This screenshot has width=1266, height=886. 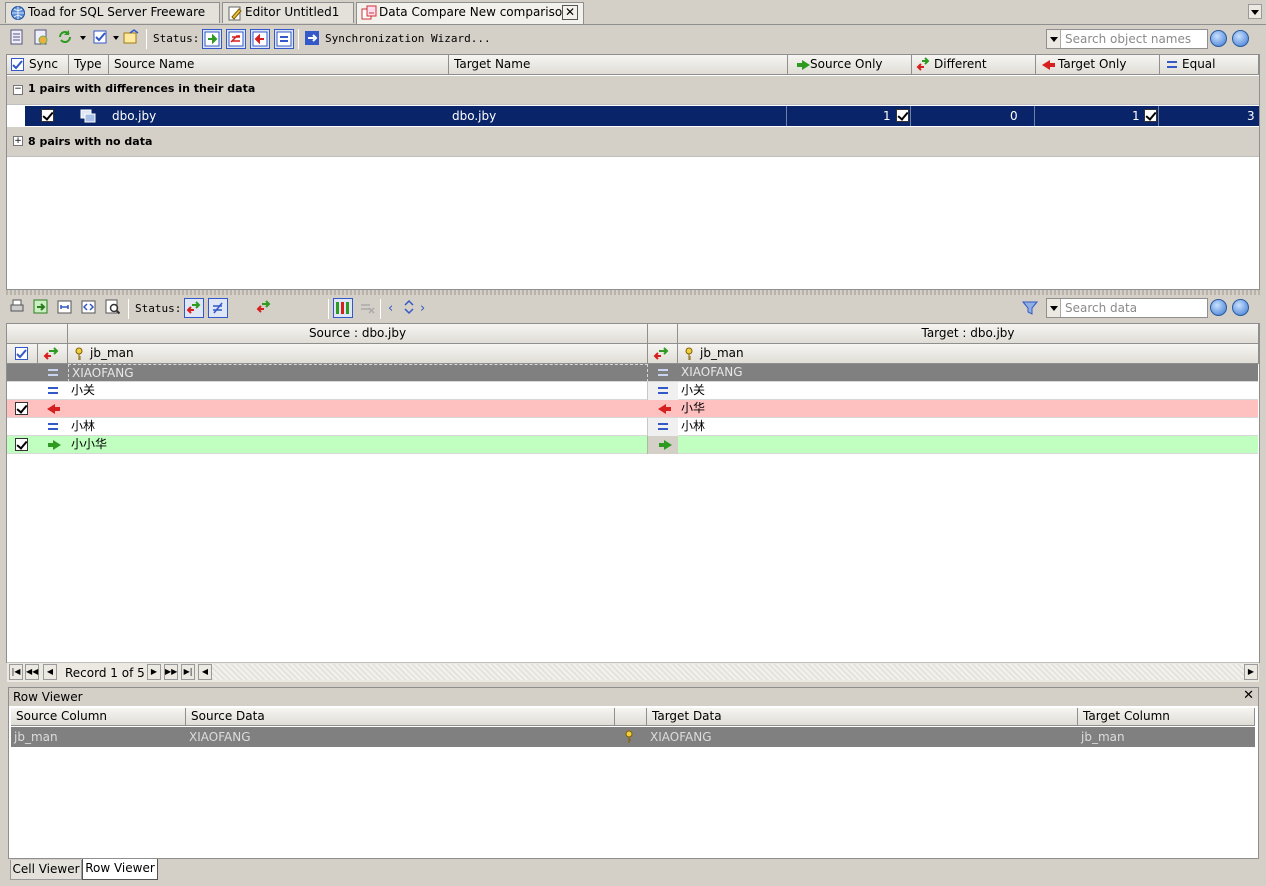 What do you see at coordinates (633, 90) in the screenshot?
I see `group-row: − 1 pairs with differences in their data` at bounding box center [633, 90].